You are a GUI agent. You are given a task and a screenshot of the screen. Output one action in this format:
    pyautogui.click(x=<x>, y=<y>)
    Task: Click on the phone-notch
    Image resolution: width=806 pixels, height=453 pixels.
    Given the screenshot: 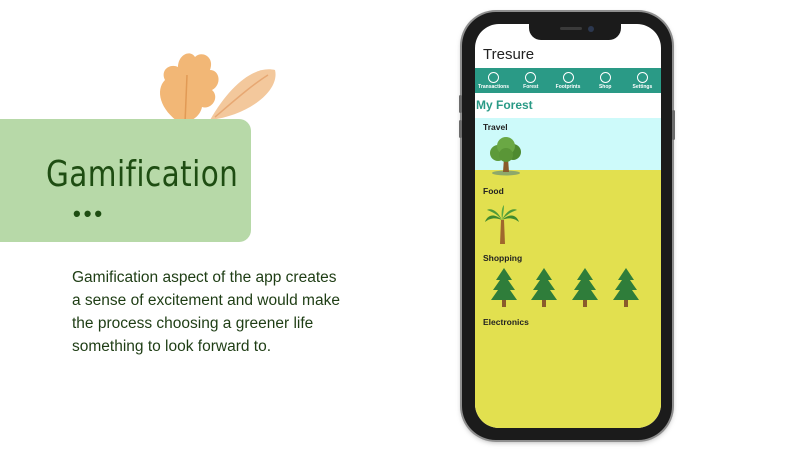 What is the action you would take?
    pyautogui.click(x=575, y=31)
    